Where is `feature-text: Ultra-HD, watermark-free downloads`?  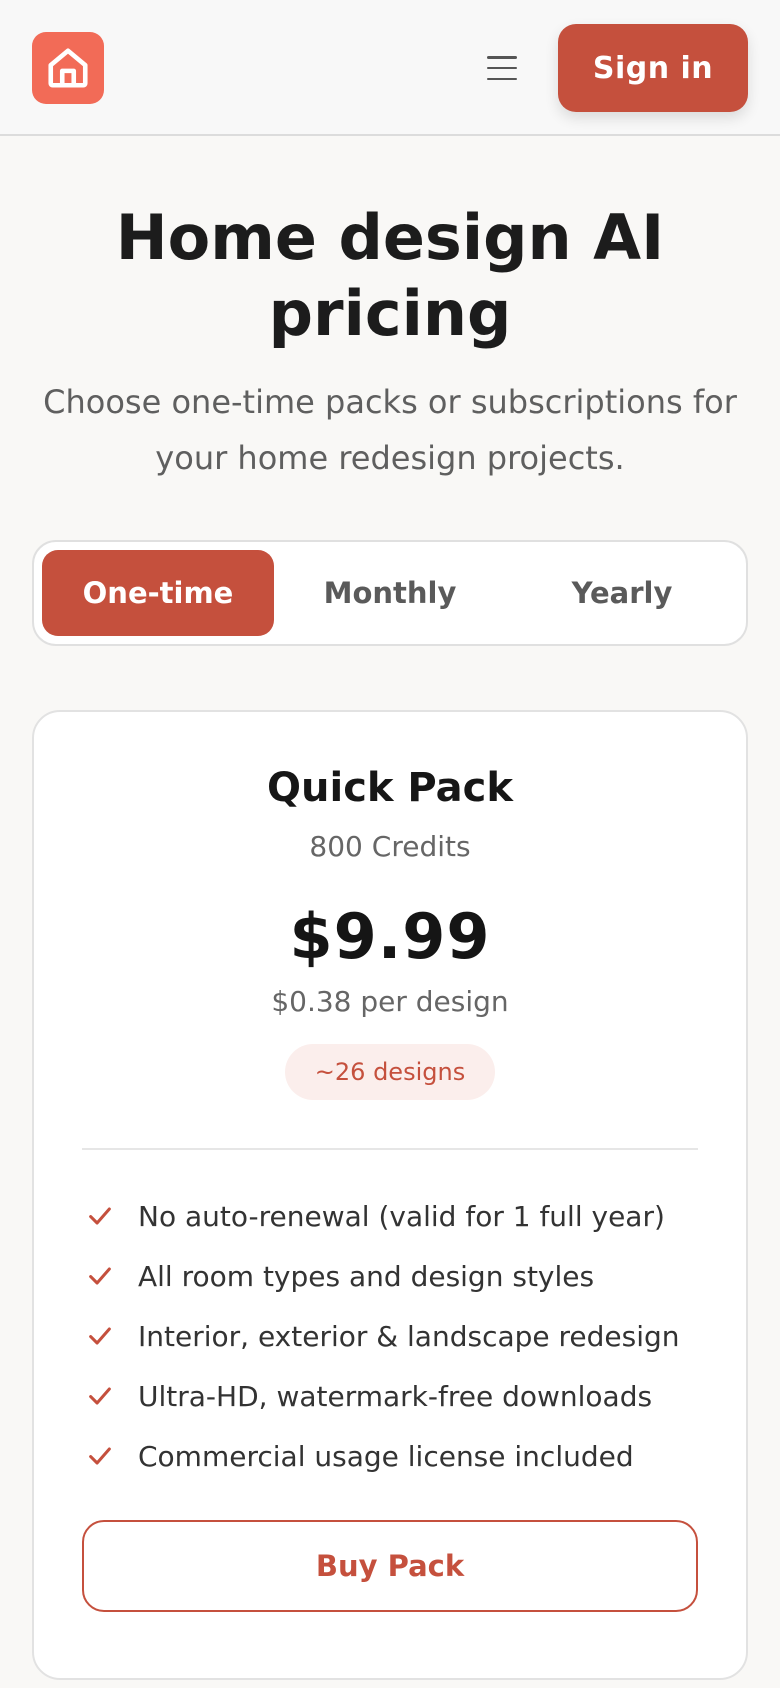 feature-text: Ultra-HD, watermark-free downloads is located at coordinates (395, 1396).